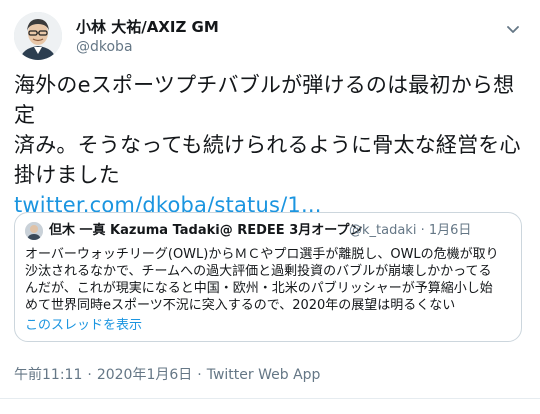 Image resolution: width=540 pixels, height=414 pixels. Describe the element at coordinates (513, 29) in the screenshot. I see `chevron-down-icon` at that location.